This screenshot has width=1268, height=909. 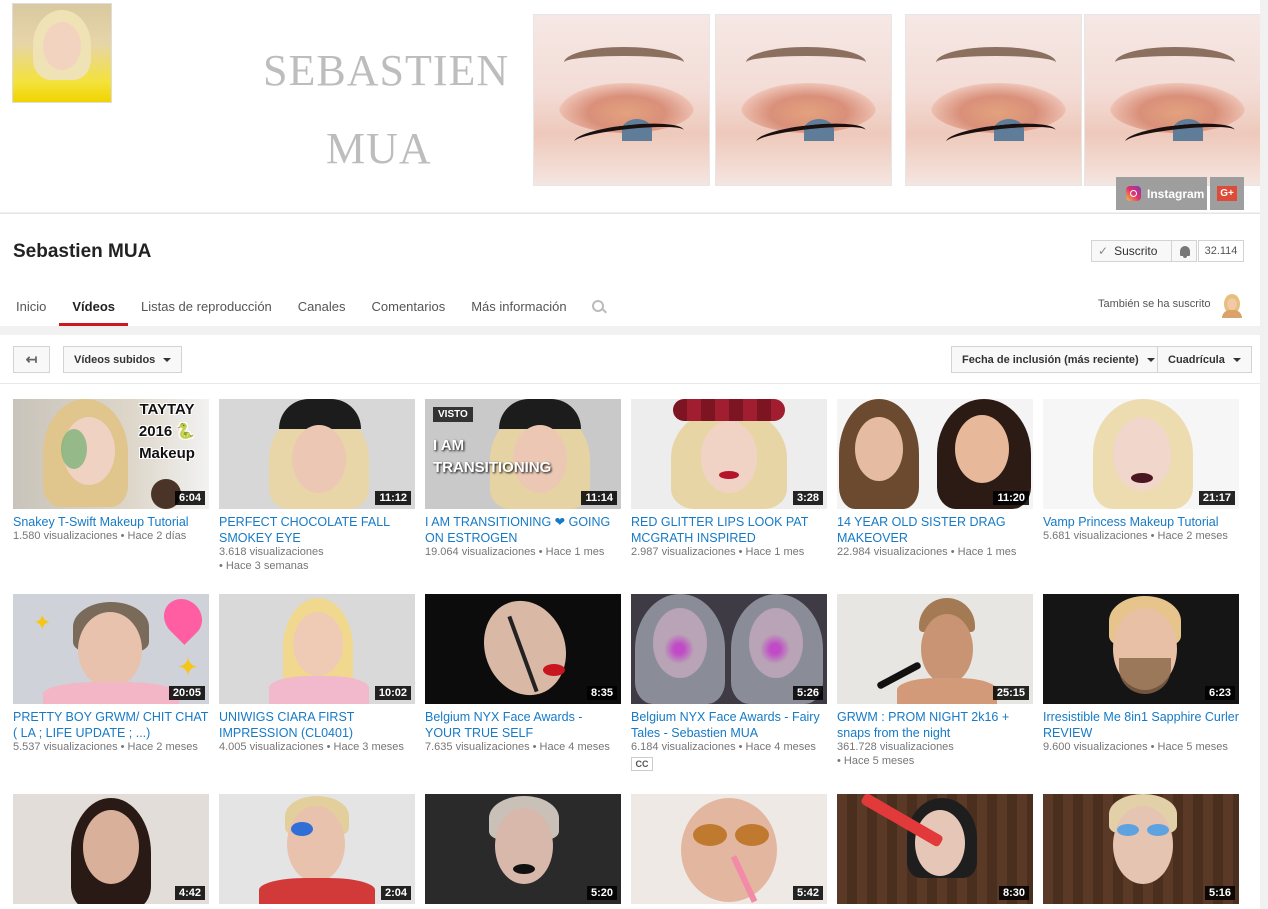 I want to click on tab-channels: Canales, so click(x=322, y=309).